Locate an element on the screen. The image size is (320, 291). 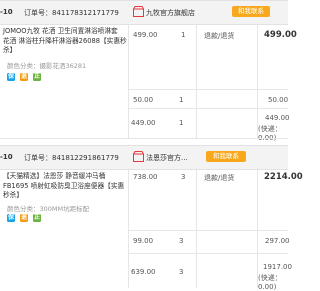
service-qty: 1 is located at coordinates (181, 100).